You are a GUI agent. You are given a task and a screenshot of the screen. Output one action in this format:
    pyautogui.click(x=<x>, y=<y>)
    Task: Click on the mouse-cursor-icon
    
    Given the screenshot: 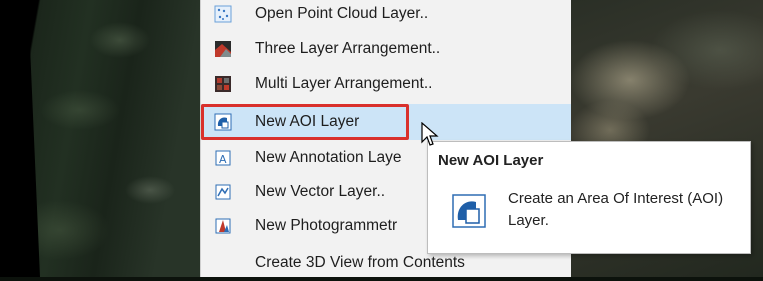 What is the action you would take?
    pyautogui.click(x=431, y=135)
    